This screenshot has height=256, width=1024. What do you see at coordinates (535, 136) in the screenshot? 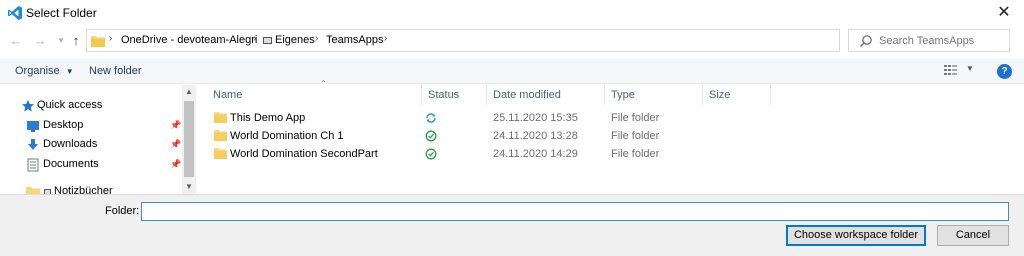
I see `date-modified: 24.11.2020 13:28` at bounding box center [535, 136].